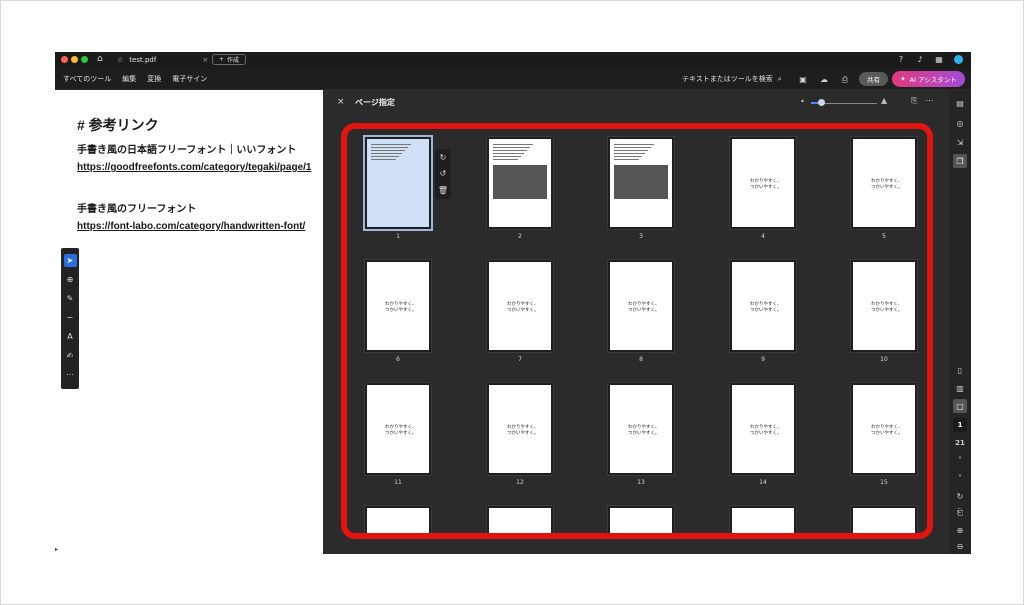 The height and width of the screenshot is (605, 1024). Describe the element at coordinates (137, 209) in the screenshot. I see `doc-text-line-2: 手書き風のフリーフォント` at that location.